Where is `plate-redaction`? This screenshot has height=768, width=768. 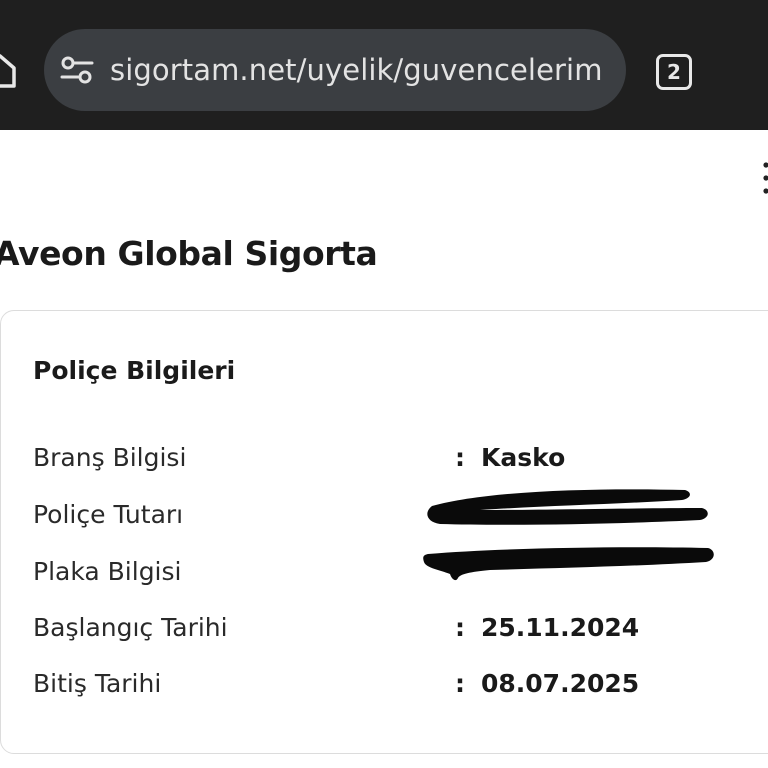 plate-redaction is located at coordinates (568, 564).